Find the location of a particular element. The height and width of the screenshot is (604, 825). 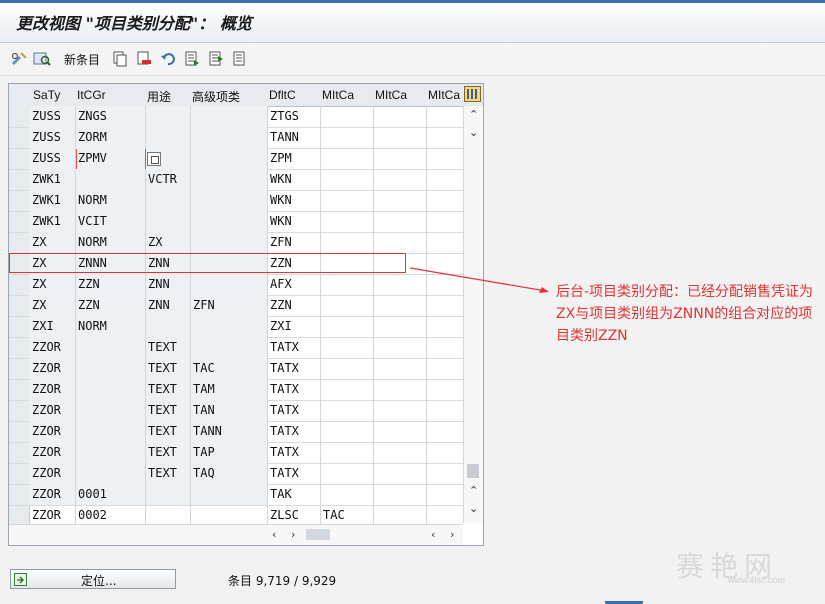

horizontal-scrollbar: ‹ › ‹ › is located at coordinates (236, 534).